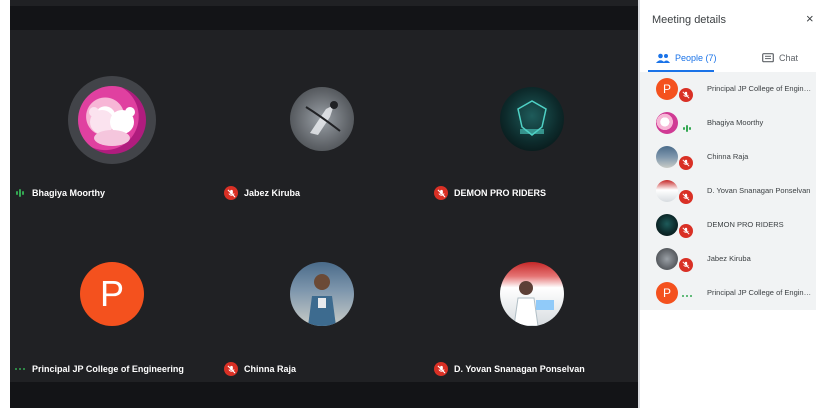 The image size is (816, 408). I want to click on participant-tile: Bhagiya Moorthy, so click(112, 115).